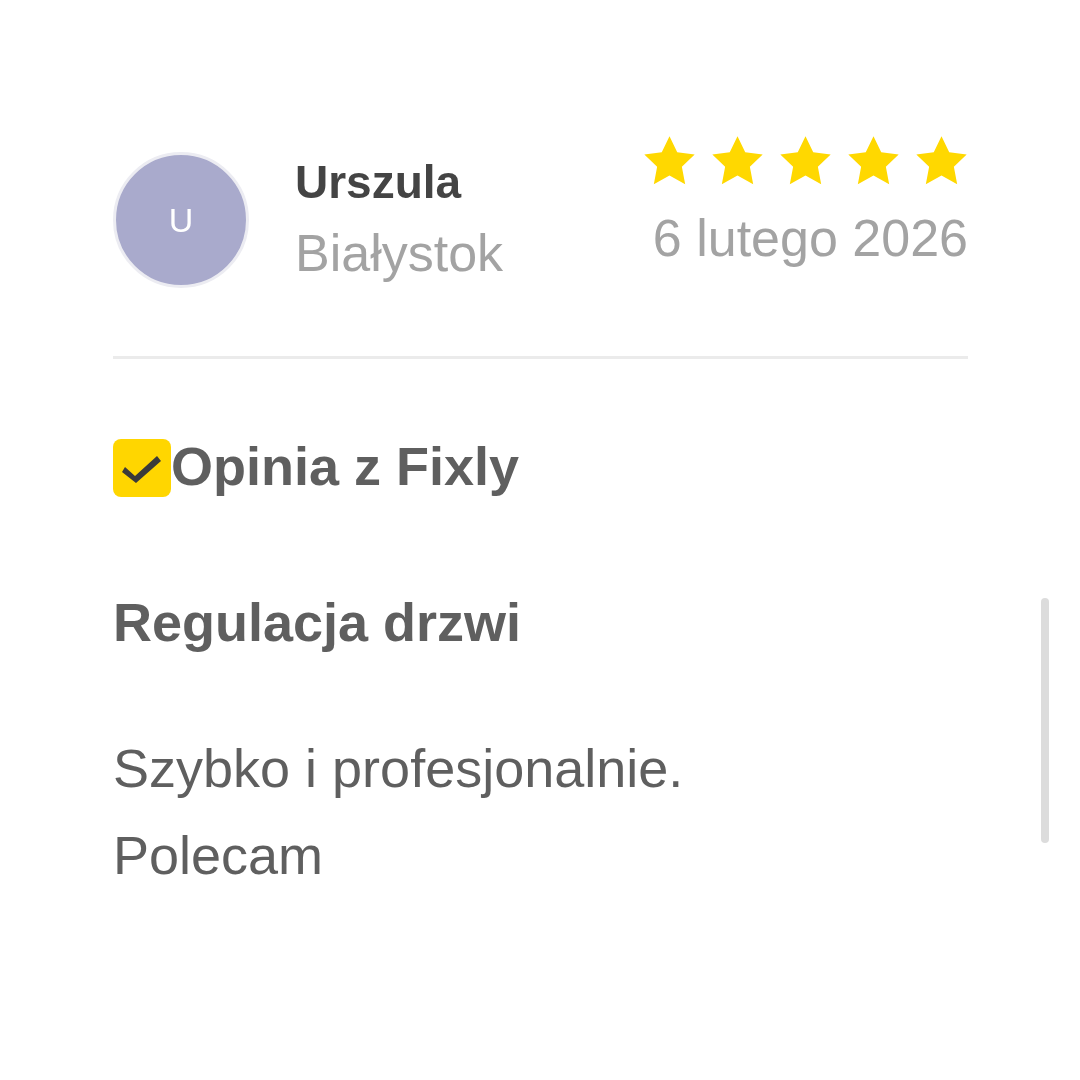 The image size is (1080, 1080). Describe the element at coordinates (378, 182) in the screenshot. I see `reviewer-name: Urszula` at that location.